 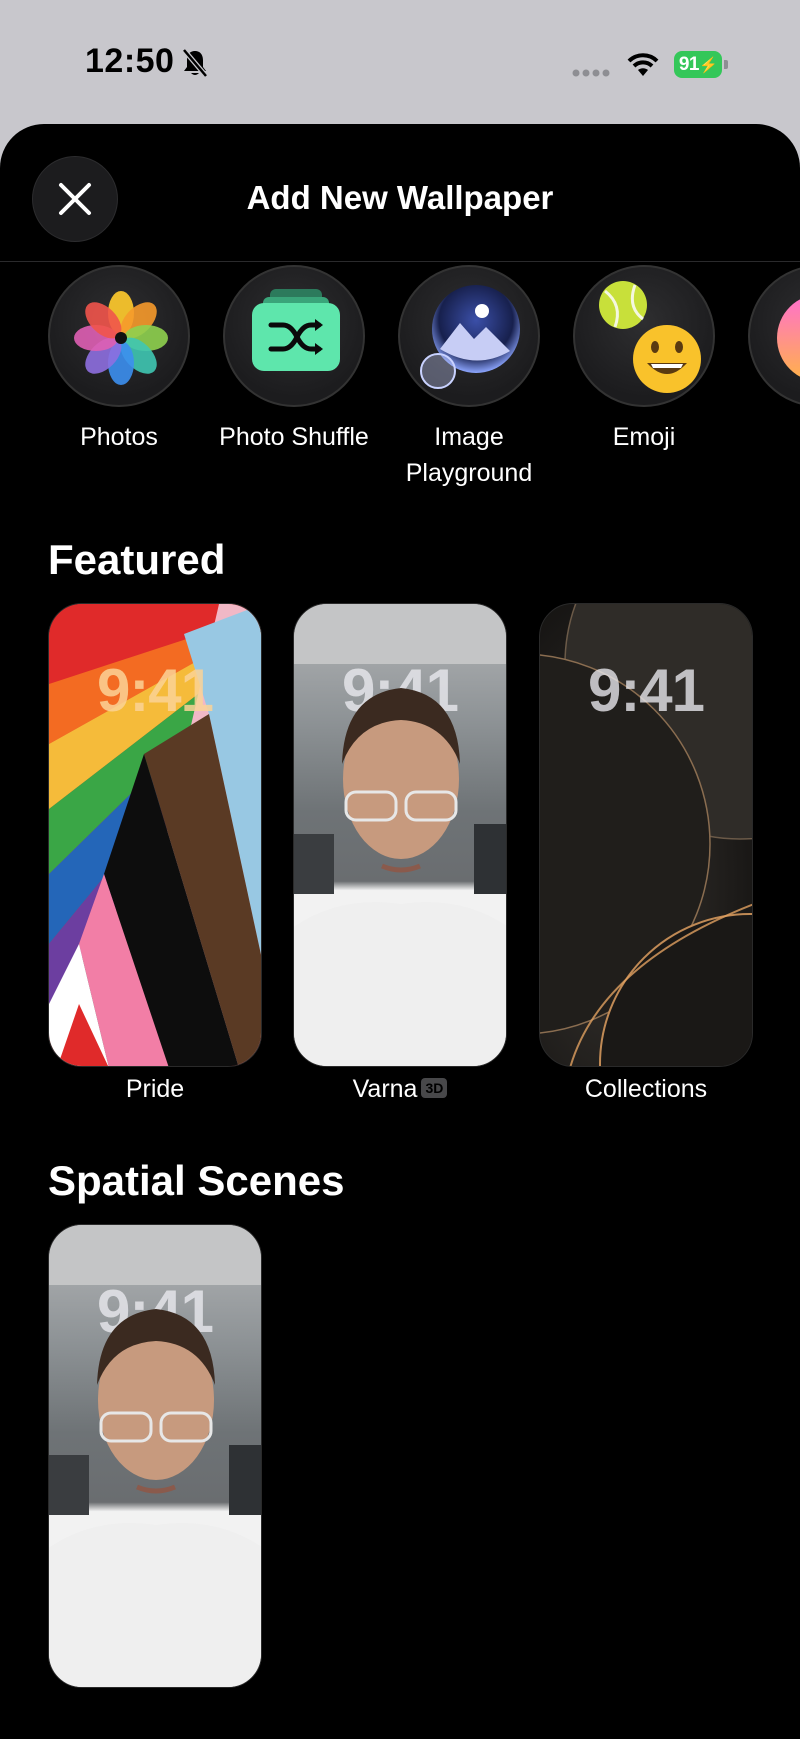 I want to click on status-time: 12:50, so click(x=130, y=61).